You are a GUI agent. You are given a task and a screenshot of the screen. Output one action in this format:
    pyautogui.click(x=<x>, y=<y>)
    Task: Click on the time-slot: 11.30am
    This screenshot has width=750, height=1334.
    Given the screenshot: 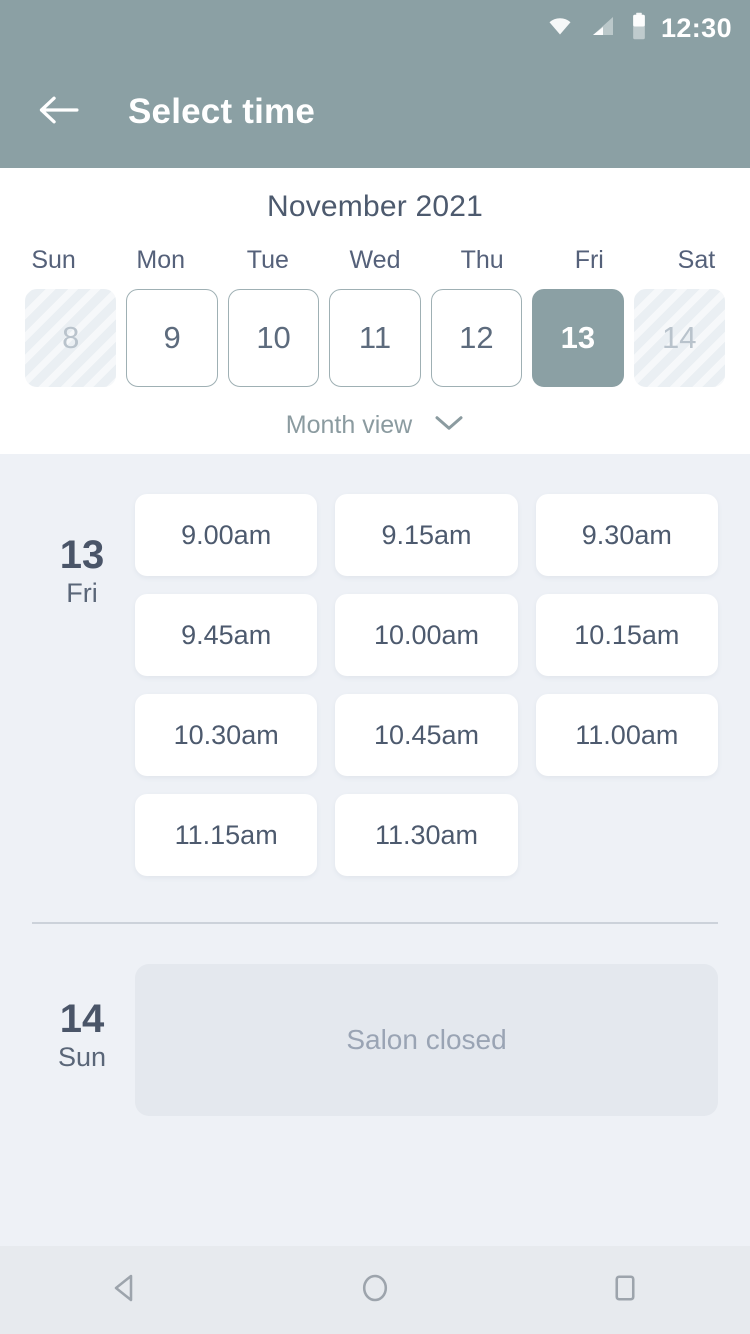 What is the action you would take?
    pyautogui.click(x=426, y=835)
    